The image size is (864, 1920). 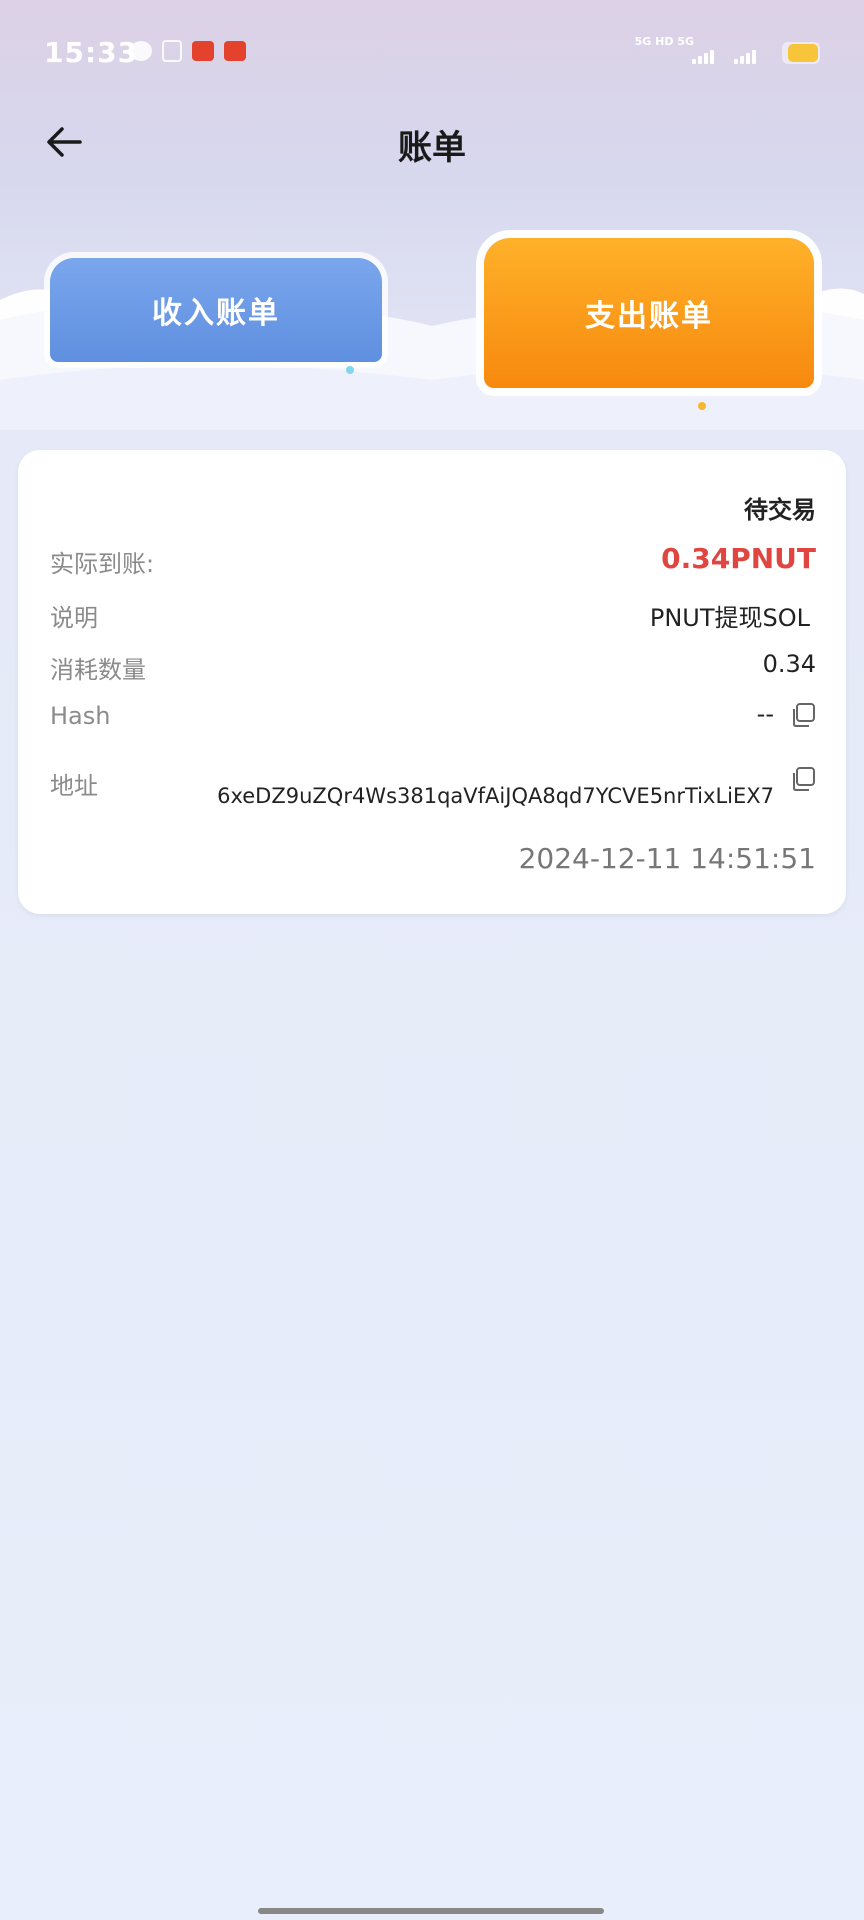 I want to click on hash-label: Hash, so click(x=80, y=716).